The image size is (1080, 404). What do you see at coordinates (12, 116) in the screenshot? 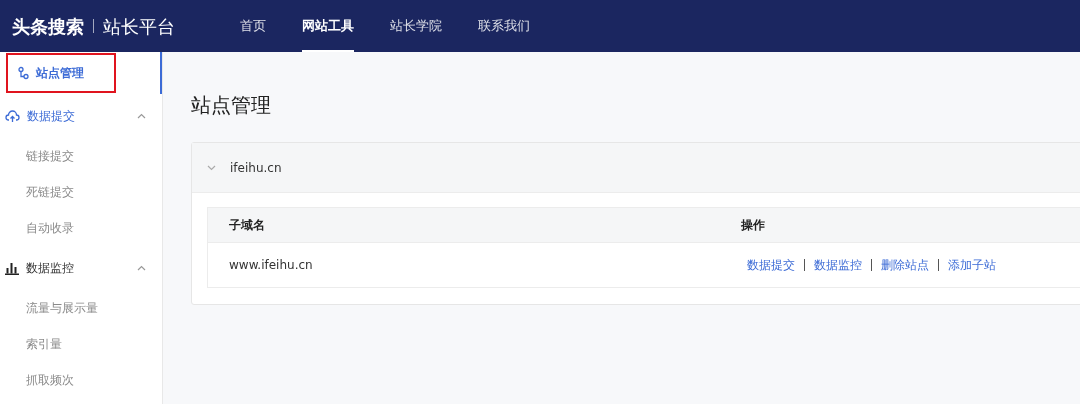
I see `cloud-upload-icon` at bounding box center [12, 116].